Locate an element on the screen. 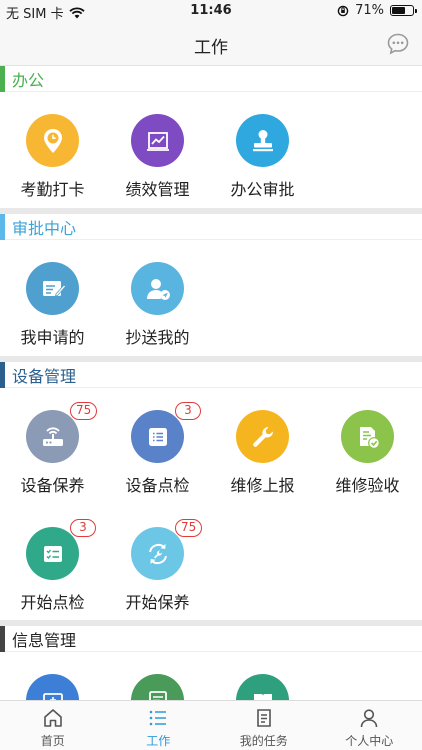  tile-label: 开始保养 is located at coordinates (157, 602).